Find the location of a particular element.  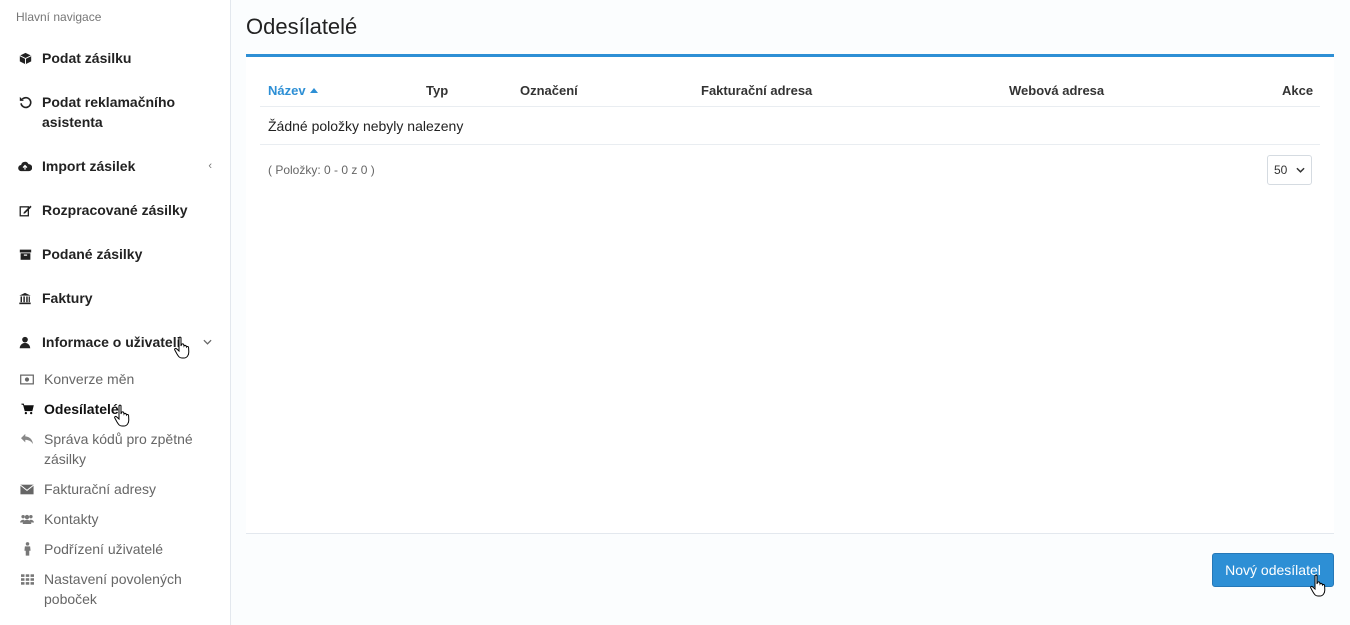

column-header-akce: Akce is located at coordinates (1298, 90).